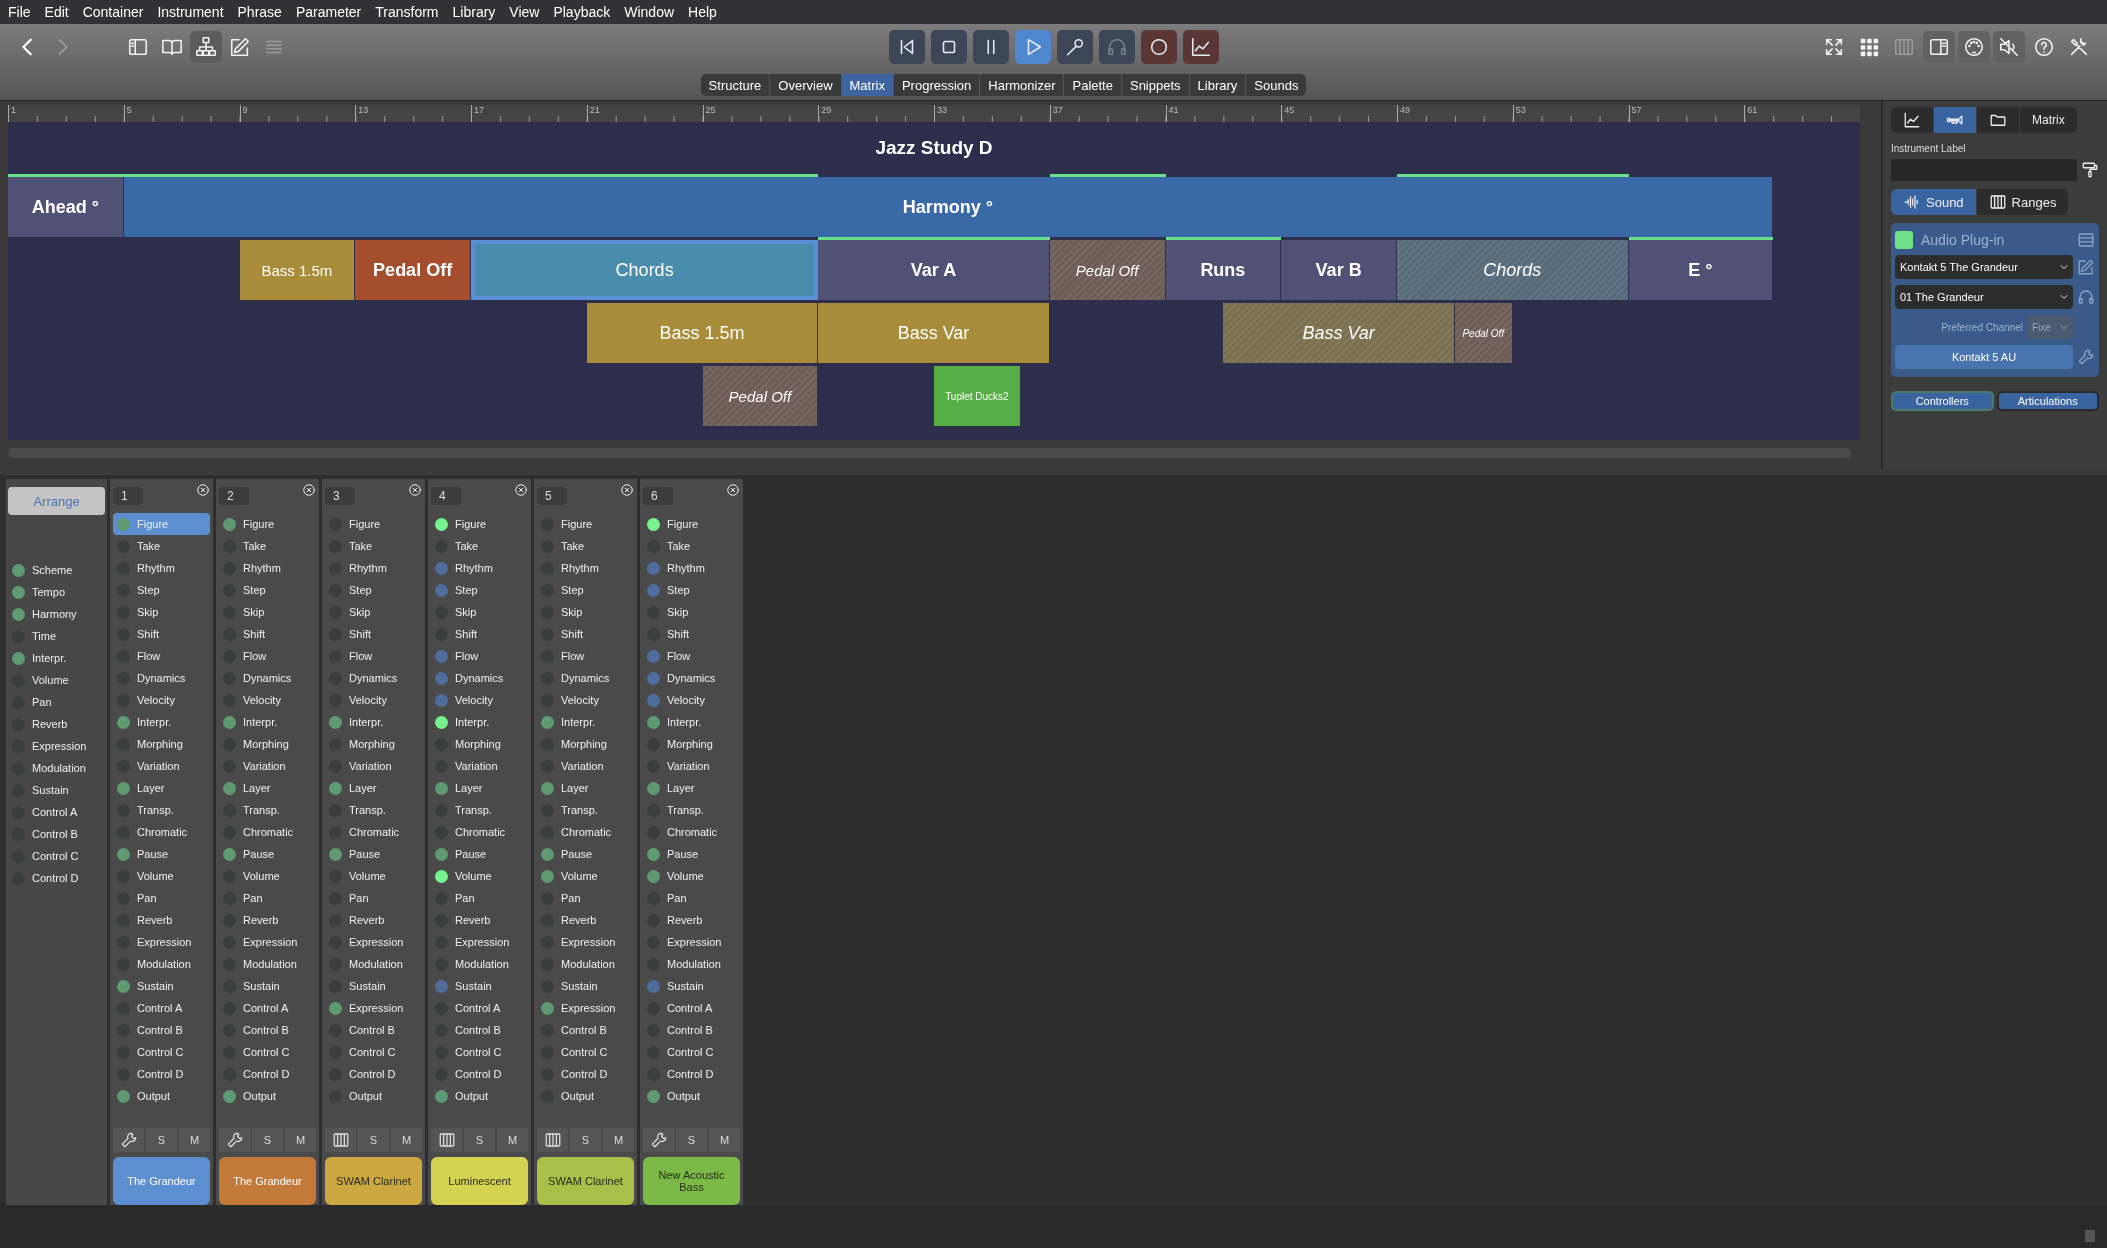 The image size is (2107, 1248). Describe the element at coordinates (1022, 85) in the screenshot. I see `view-tab: Harmonizer` at that location.